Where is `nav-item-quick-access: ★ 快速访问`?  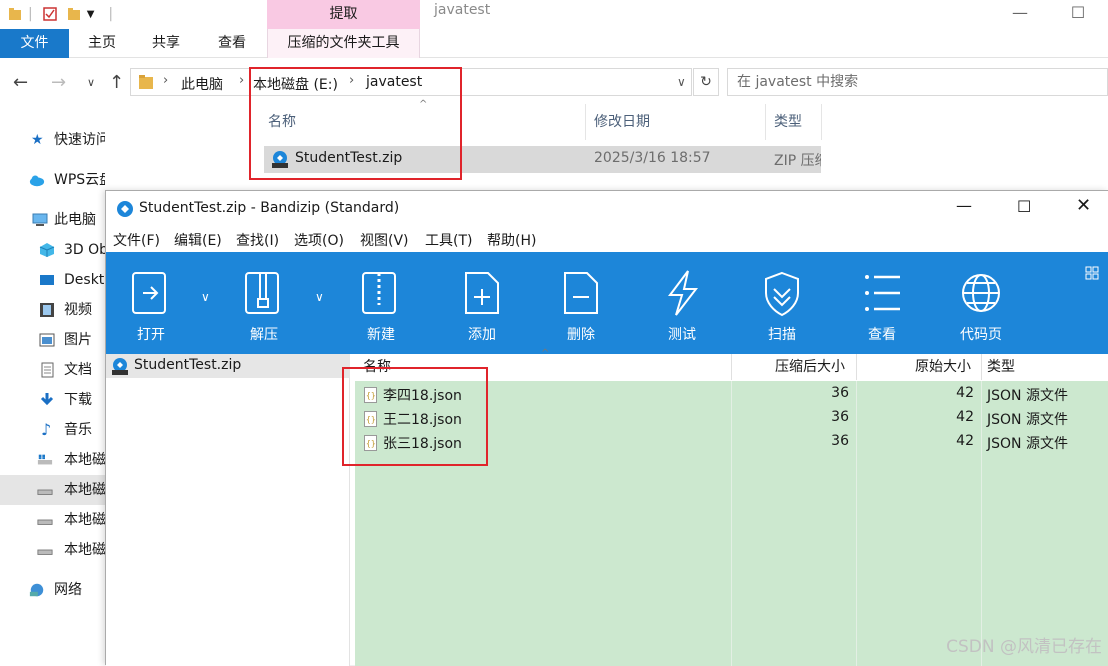
nav-item-quick-access: ★ 快速访问 is located at coordinates (52, 140).